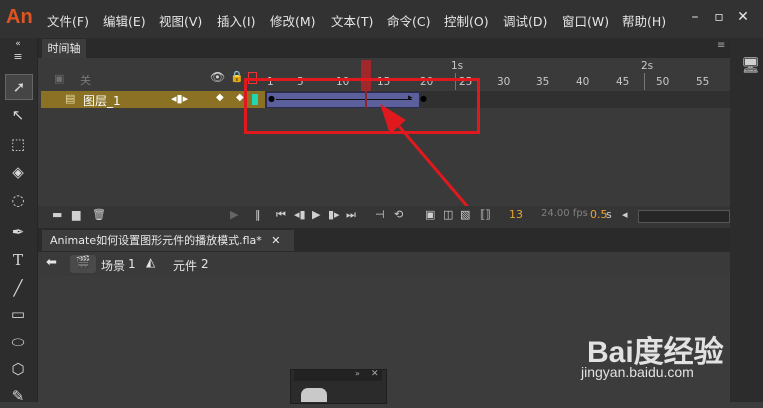  What do you see at coordinates (609, 214) in the screenshot?
I see `elapsed-unit: s` at bounding box center [609, 214].